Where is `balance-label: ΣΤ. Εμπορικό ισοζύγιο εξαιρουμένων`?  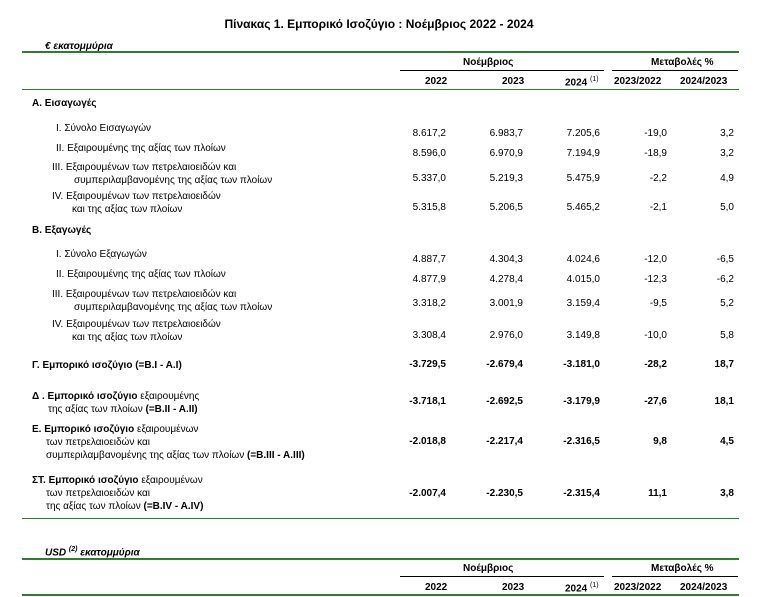
balance-label: ΣΤ. Εμπορικό ισοζύγιο εξαιρουμένων is located at coordinates (117, 480).